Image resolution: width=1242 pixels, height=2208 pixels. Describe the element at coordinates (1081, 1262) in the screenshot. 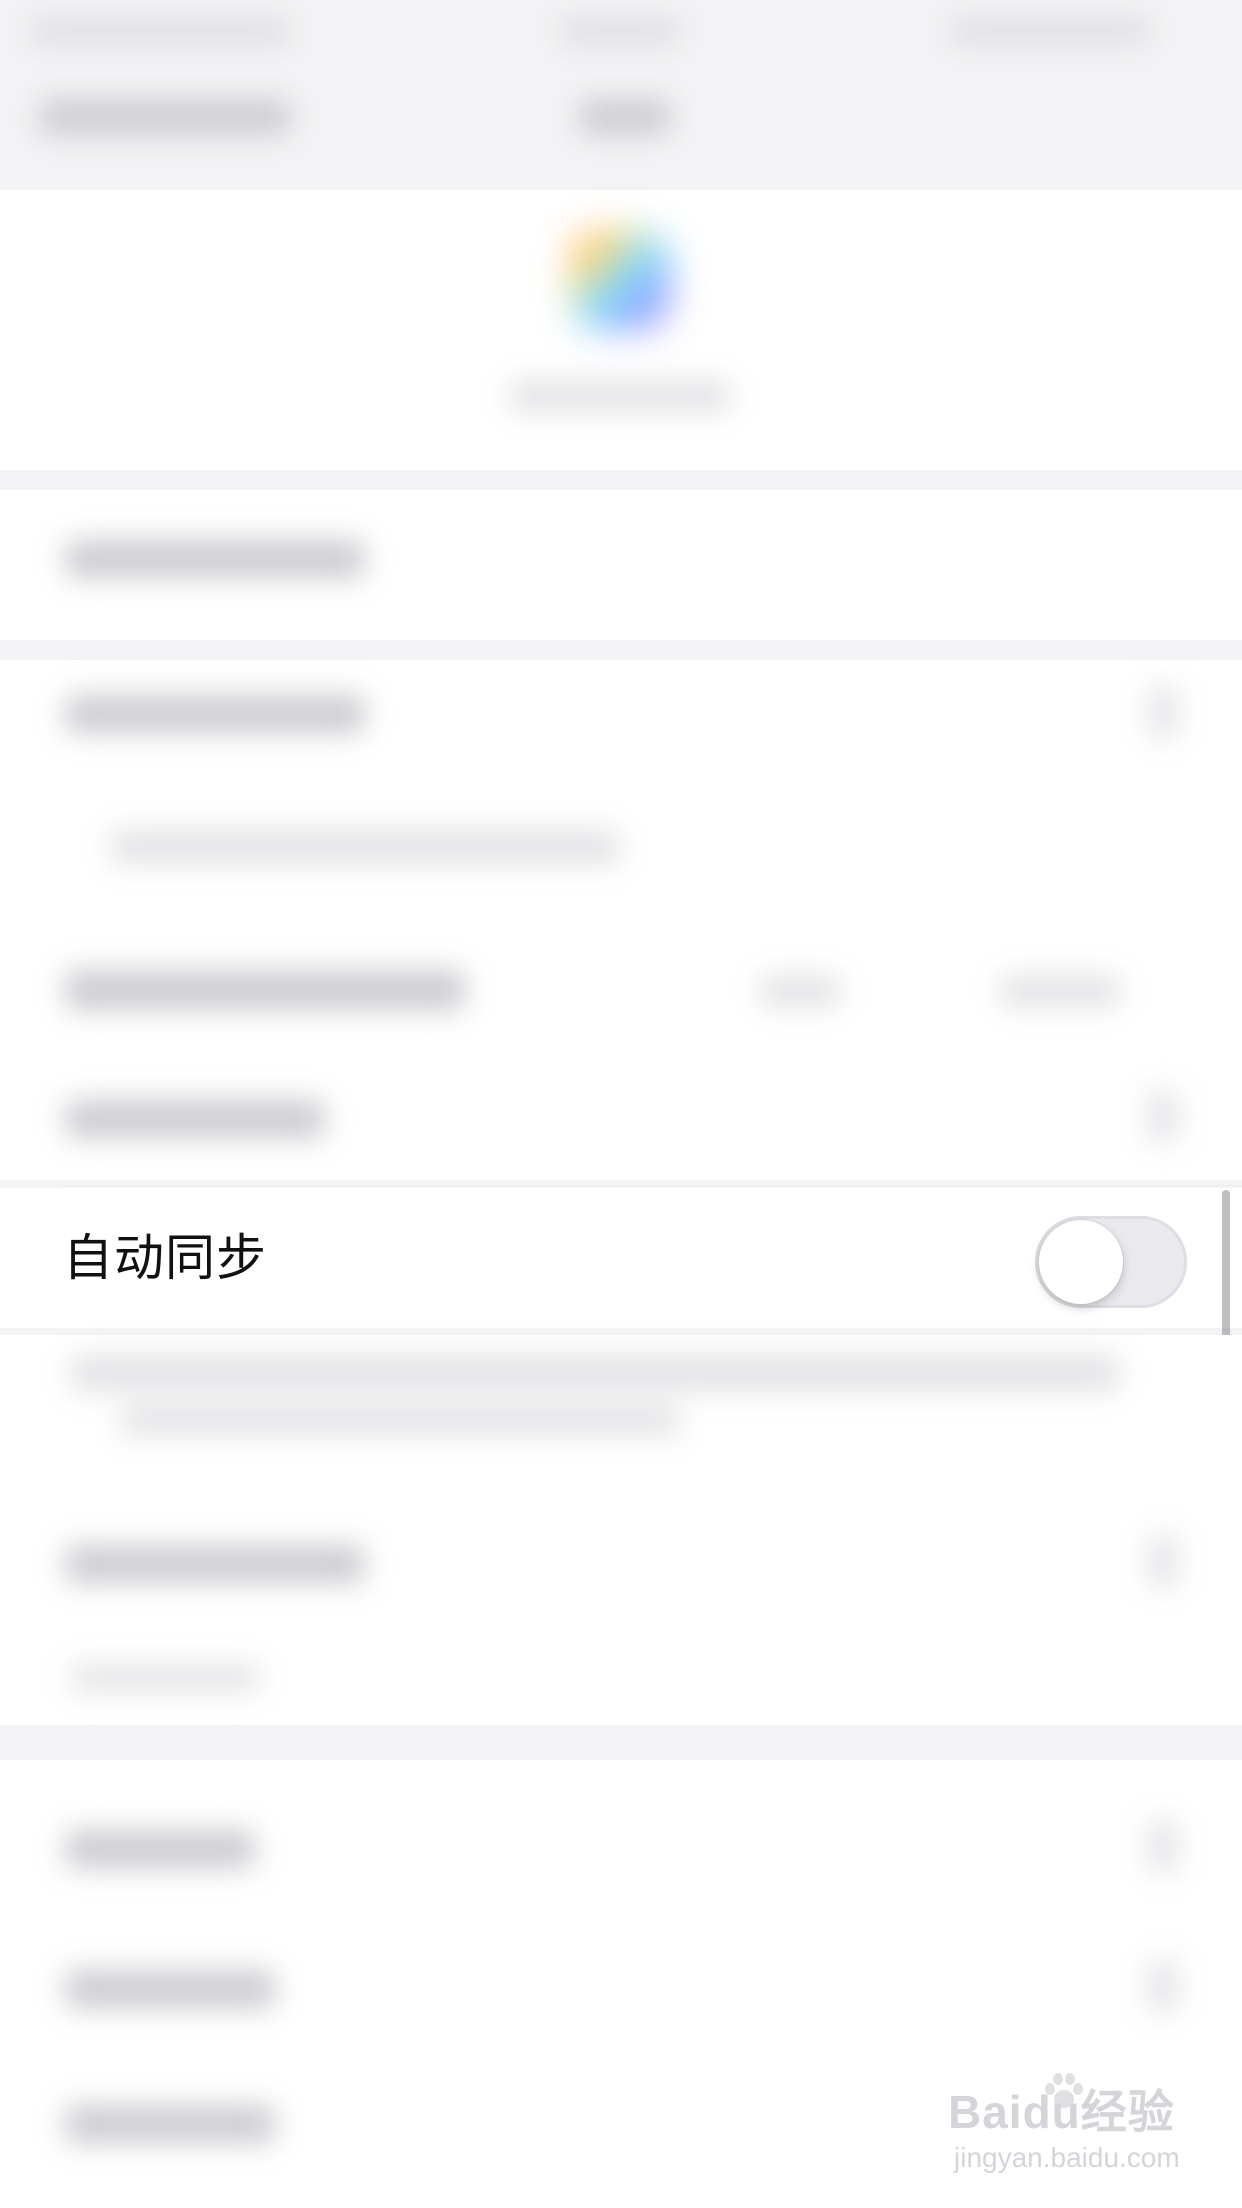

I see `toggle-knob` at that location.